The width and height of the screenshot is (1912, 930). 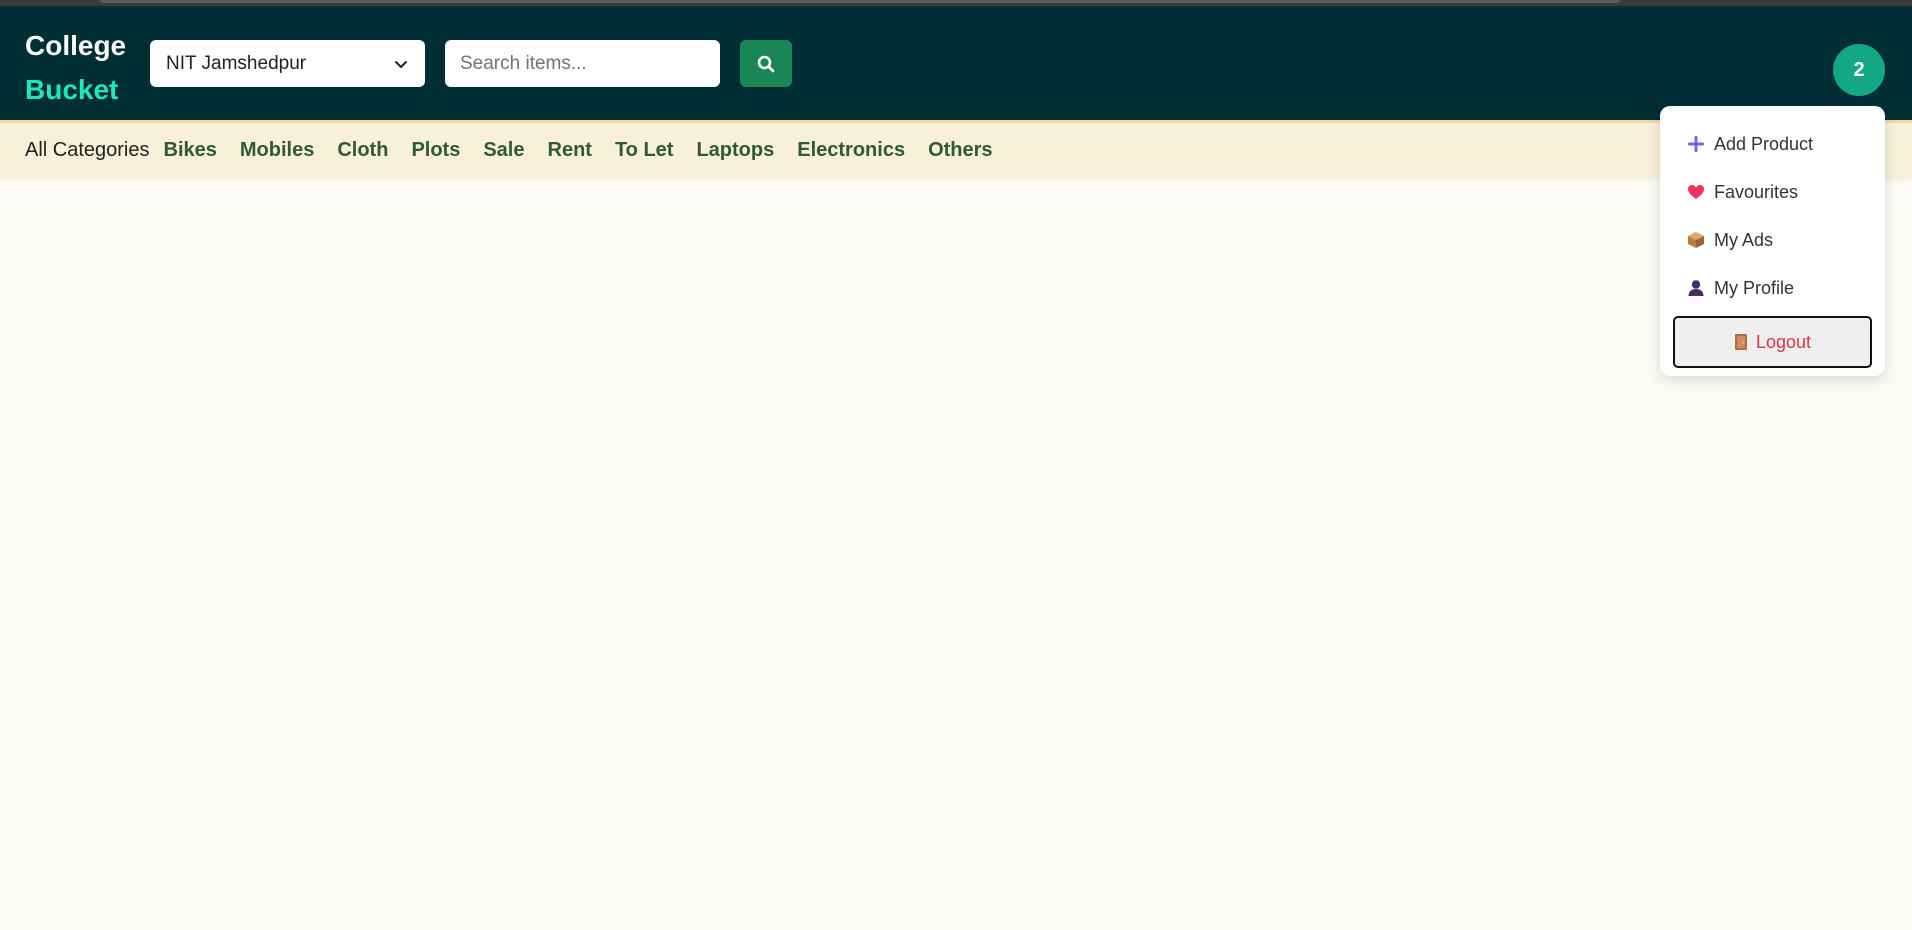 I want to click on menu-item-favourites: Favourites, so click(x=1772, y=192).